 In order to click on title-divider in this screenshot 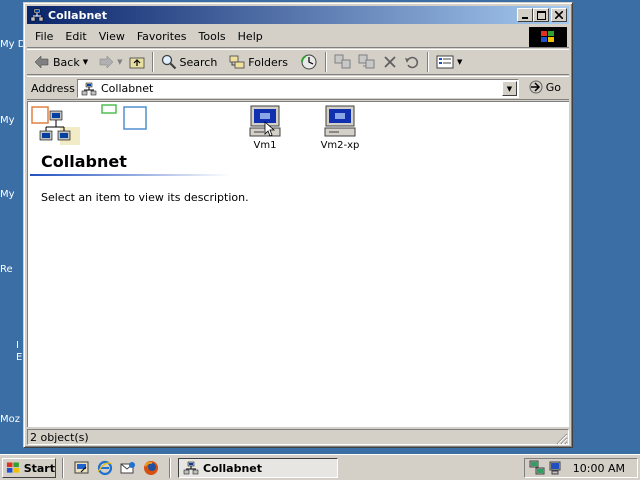, I will do `click(130, 175)`.